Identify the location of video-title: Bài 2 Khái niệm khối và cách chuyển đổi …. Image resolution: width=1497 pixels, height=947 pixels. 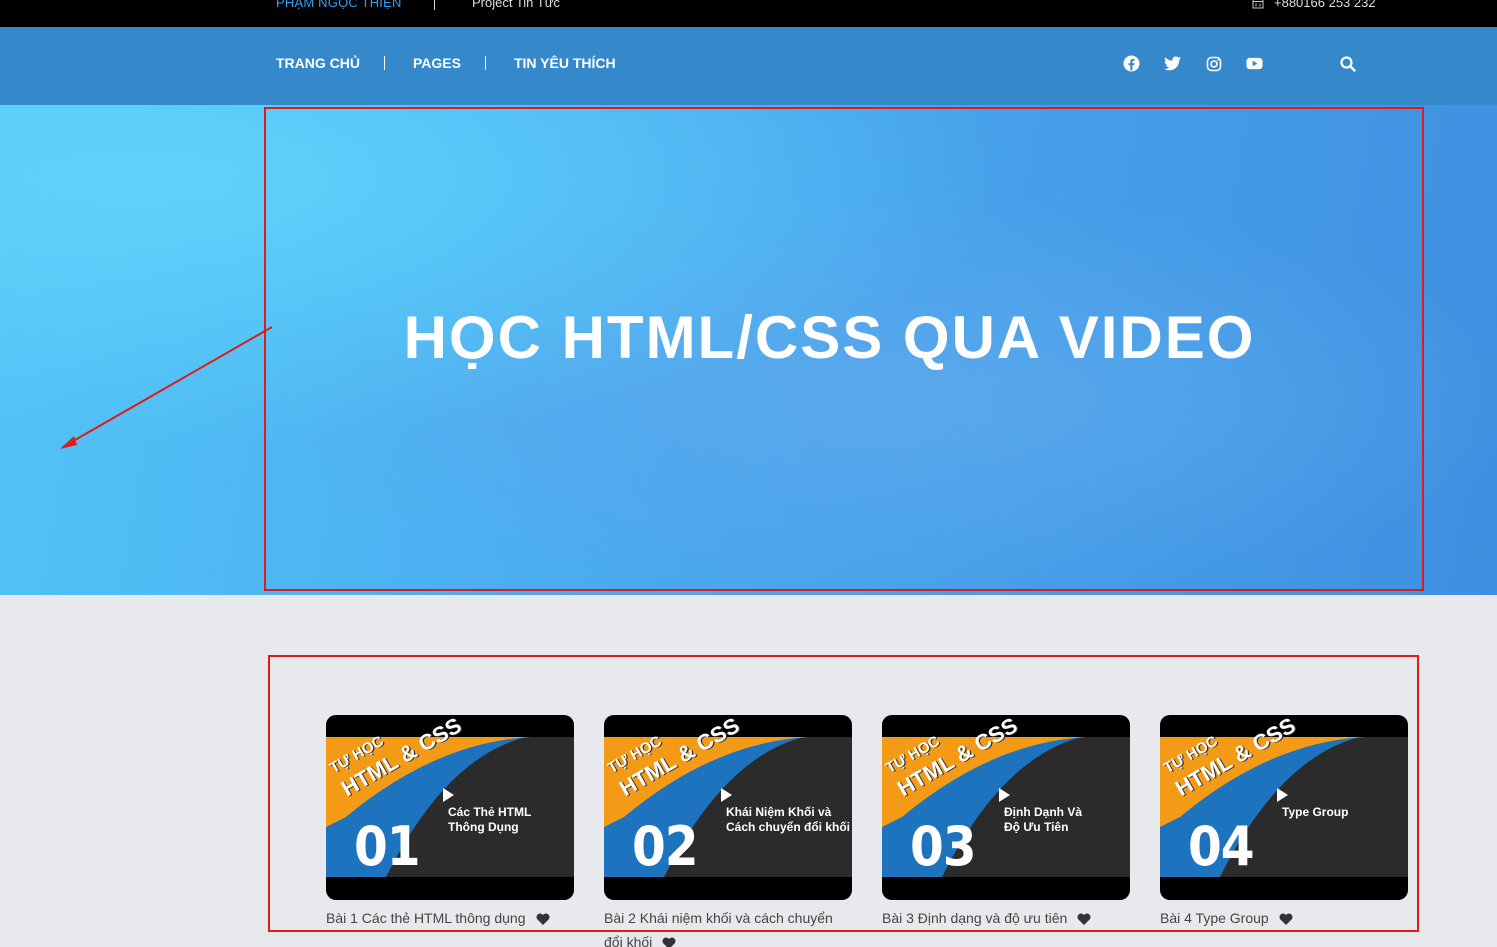
(718, 928).